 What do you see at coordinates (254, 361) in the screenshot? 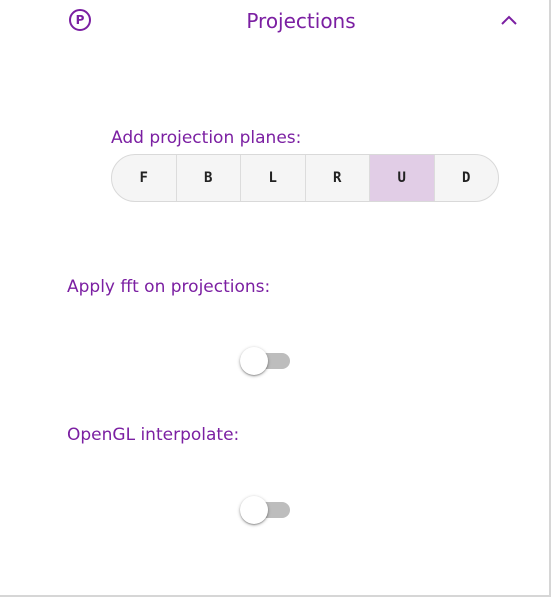
I see `fft-toggle-thumb` at bounding box center [254, 361].